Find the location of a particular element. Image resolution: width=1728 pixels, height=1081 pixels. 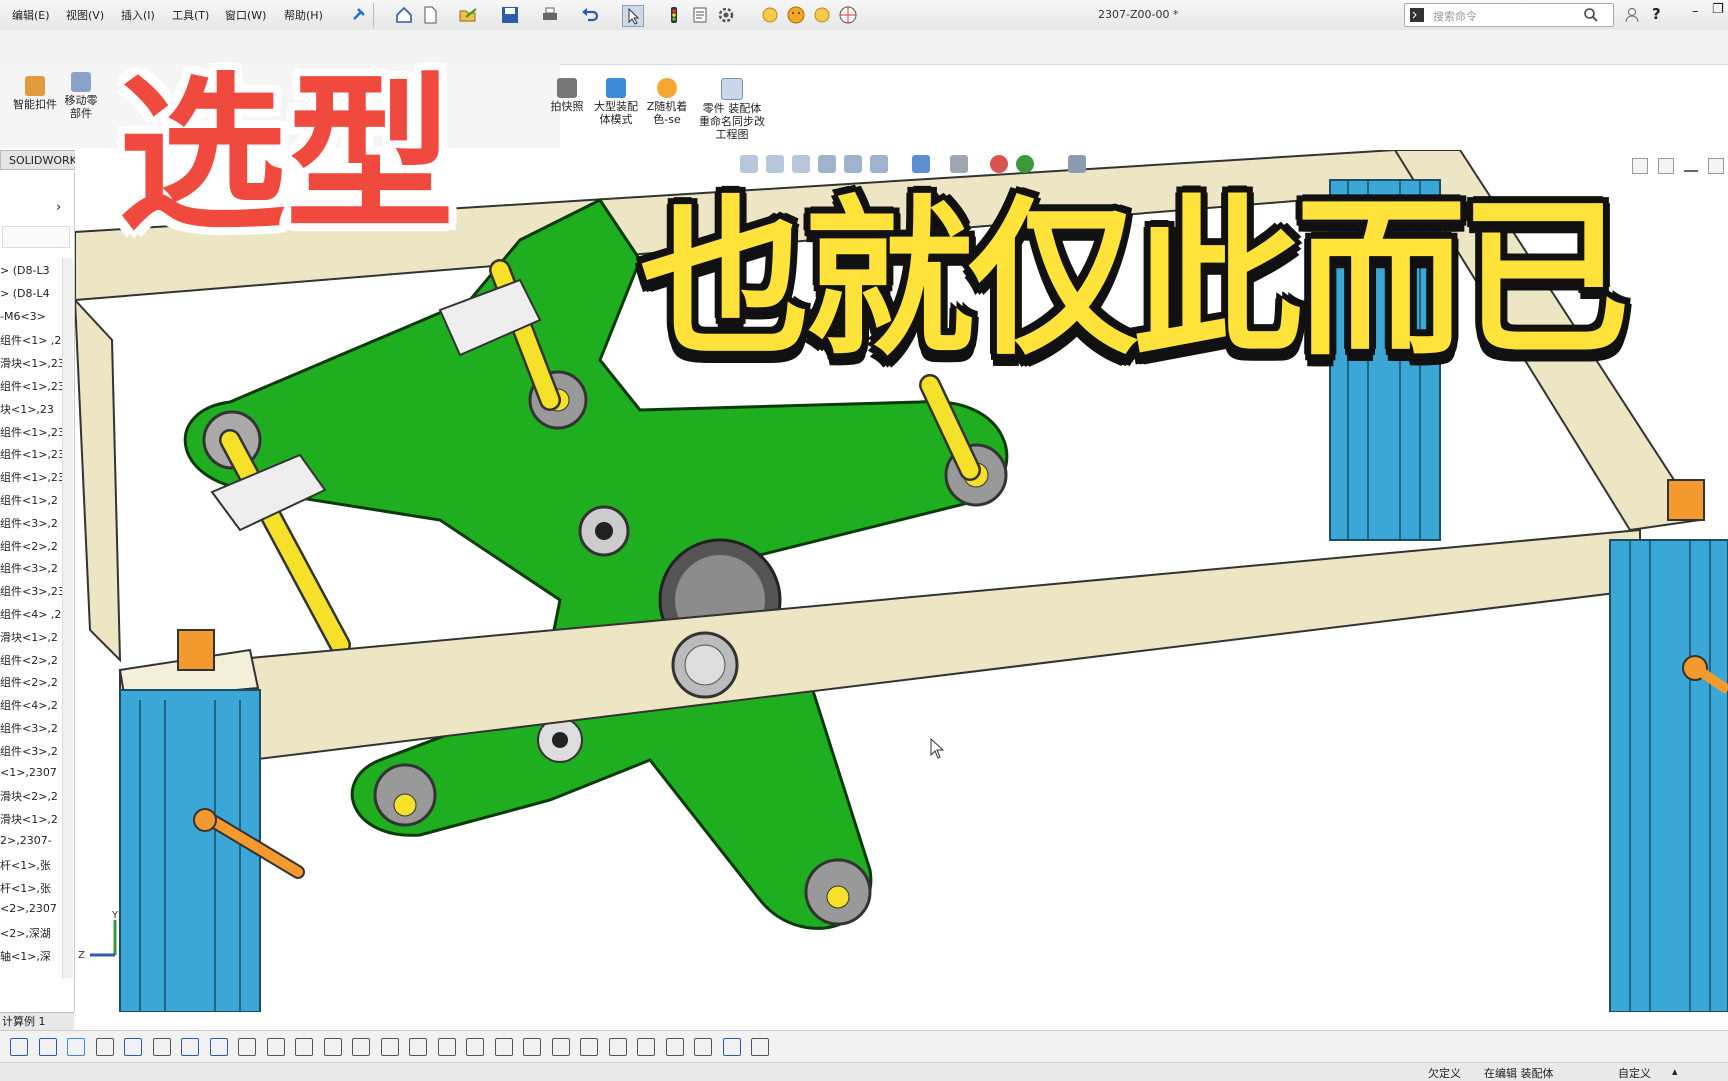

search-commands-input: 搜索命令 is located at coordinates (1509, 15).